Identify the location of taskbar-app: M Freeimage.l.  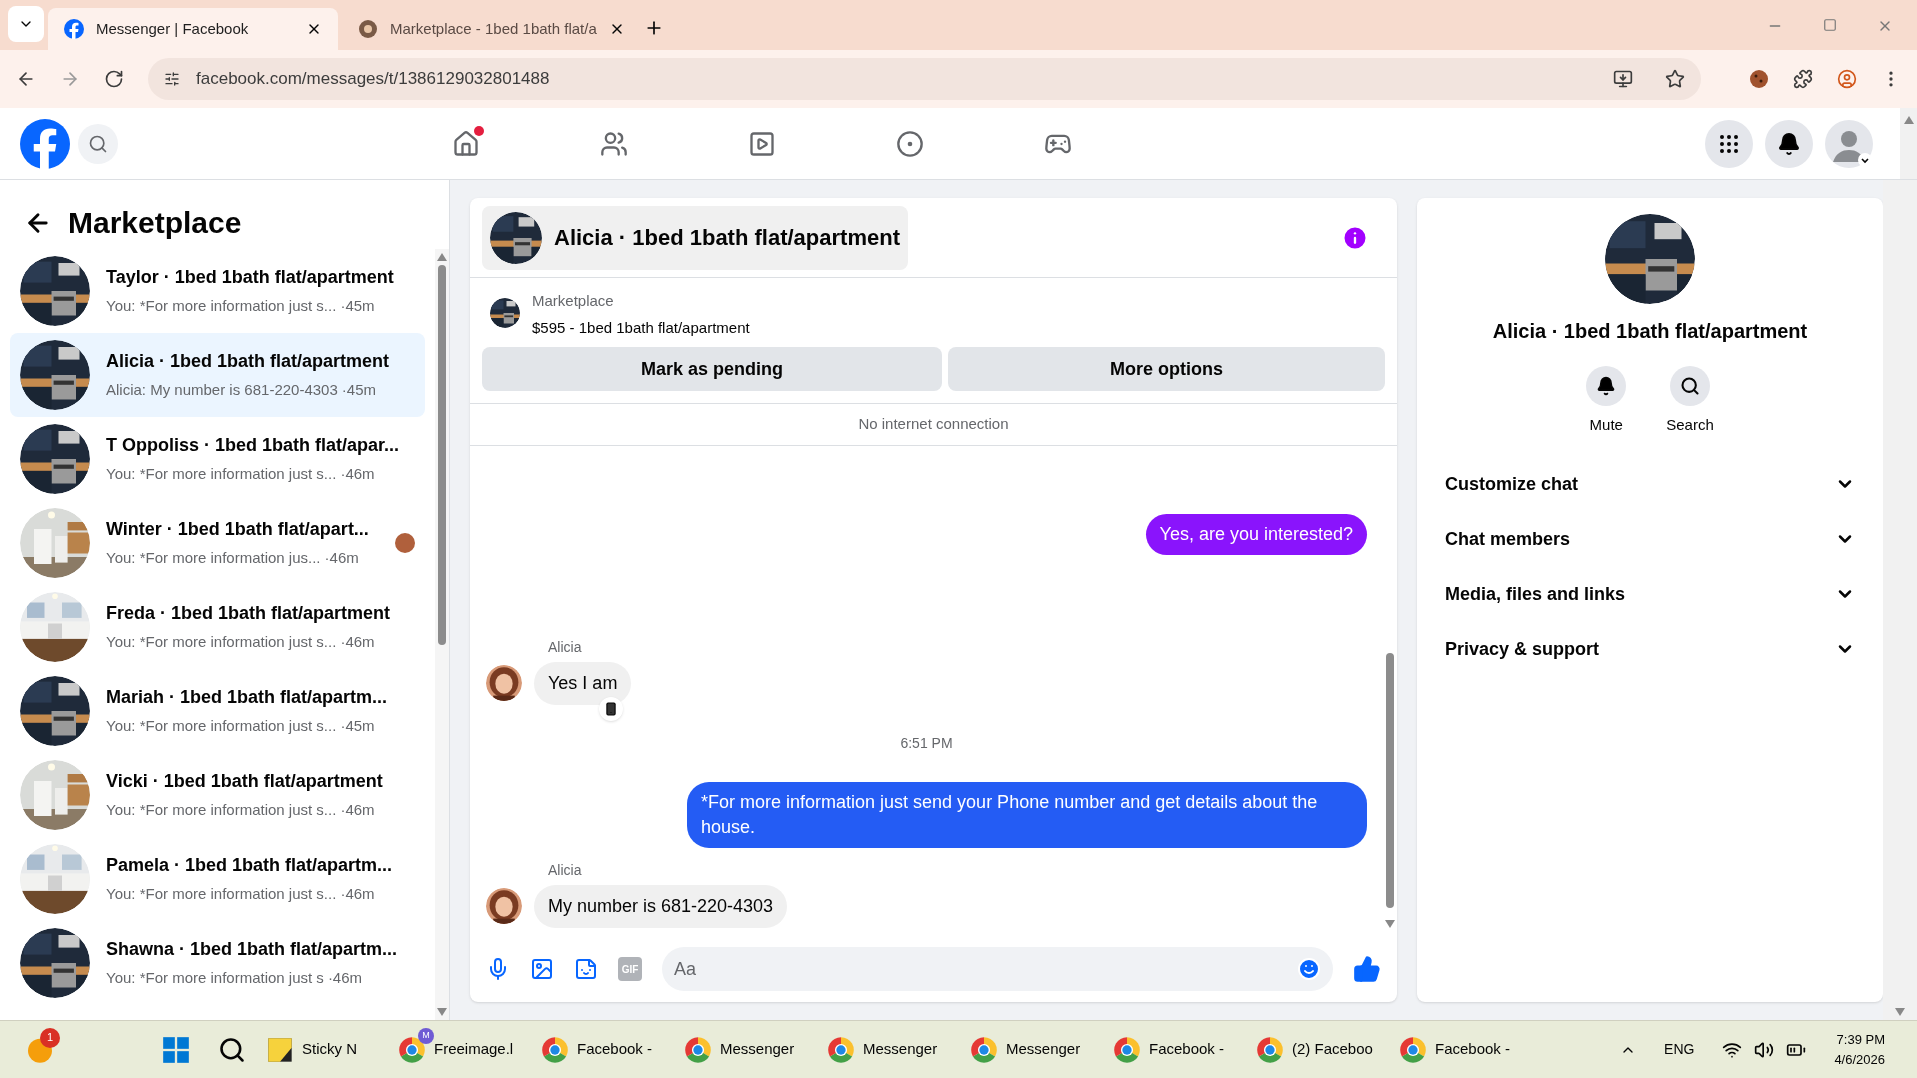
(455, 1049).